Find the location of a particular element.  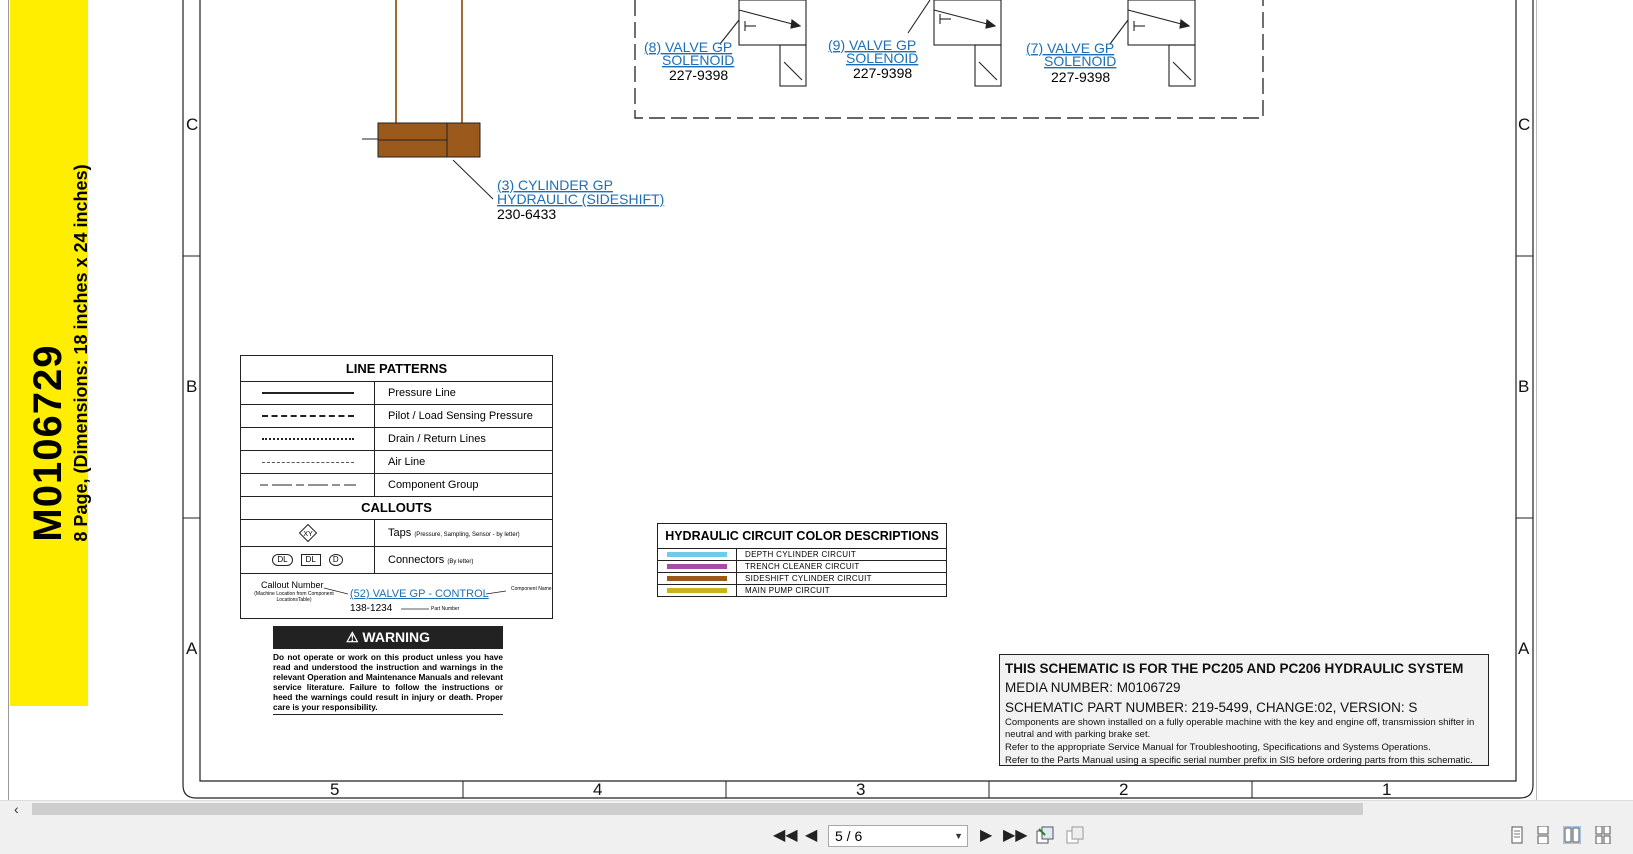

title-media-number: MEDIA NUMBER: M0106729 is located at coordinates (1093, 687).